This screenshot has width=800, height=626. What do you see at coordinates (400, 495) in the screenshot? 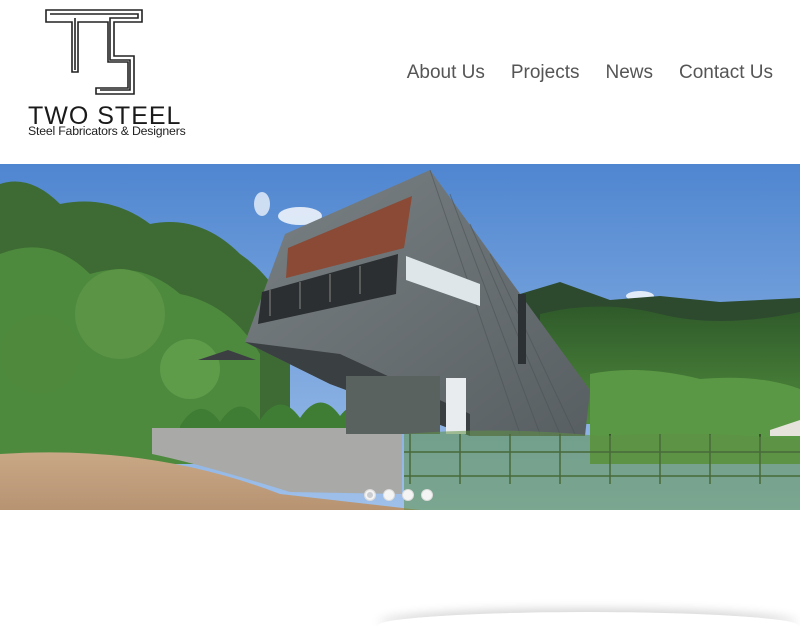
I see `slideshow-pagination` at bounding box center [400, 495].